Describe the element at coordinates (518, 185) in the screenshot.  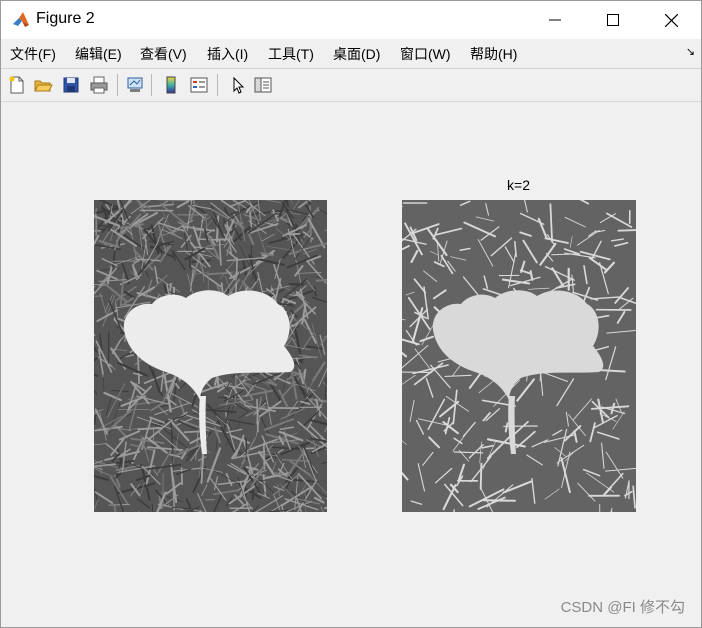
I see `right-axes-title: k=2` at that location.